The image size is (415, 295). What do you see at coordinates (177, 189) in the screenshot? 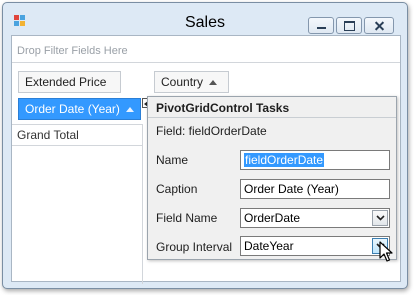
I see `caption-label: Caption` at bounding box center [177, 189].